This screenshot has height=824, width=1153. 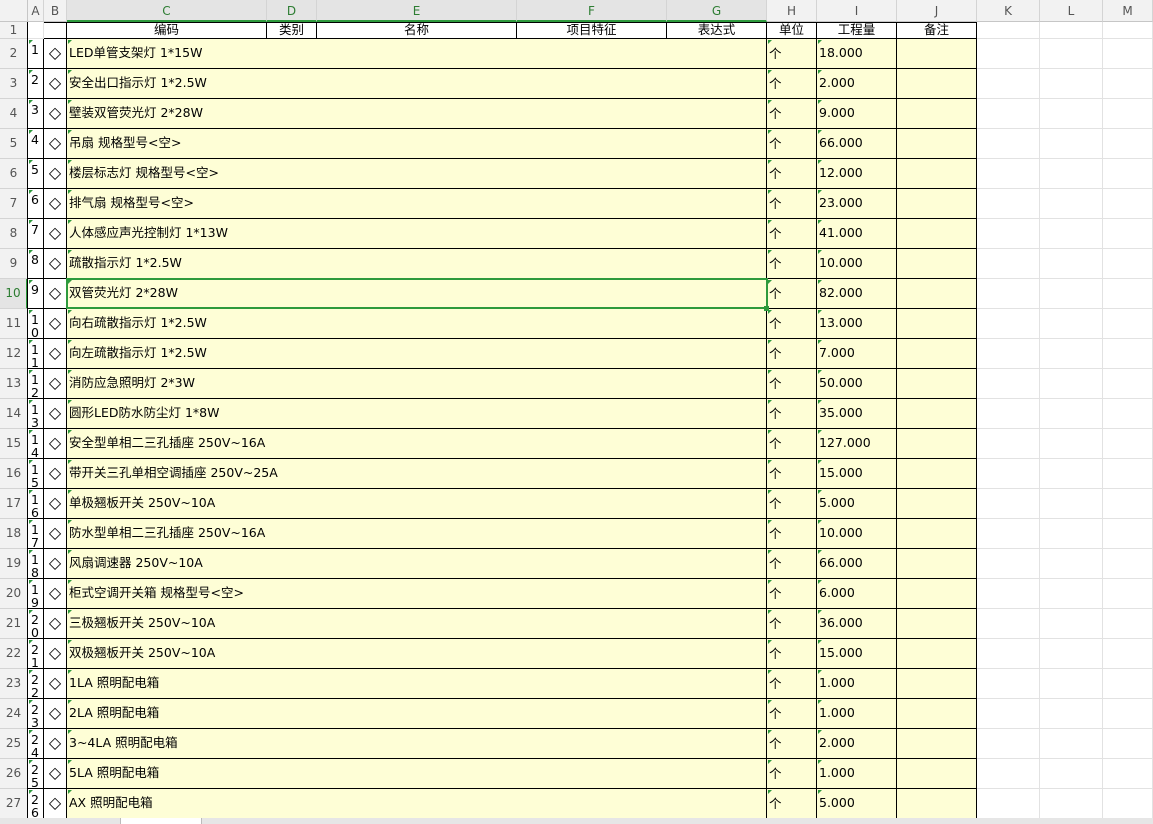 I want to click on item-name-cell: 排气扇 规格型号<空>, so click(x=417, y=204).